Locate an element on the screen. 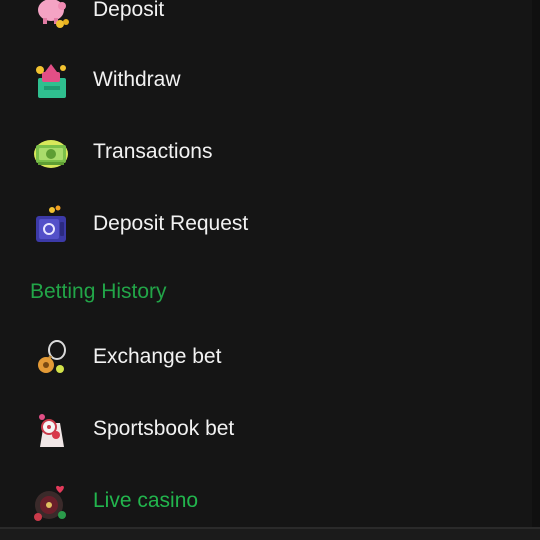  menu-item-label: Deposit is located at coordinates (129, 10).